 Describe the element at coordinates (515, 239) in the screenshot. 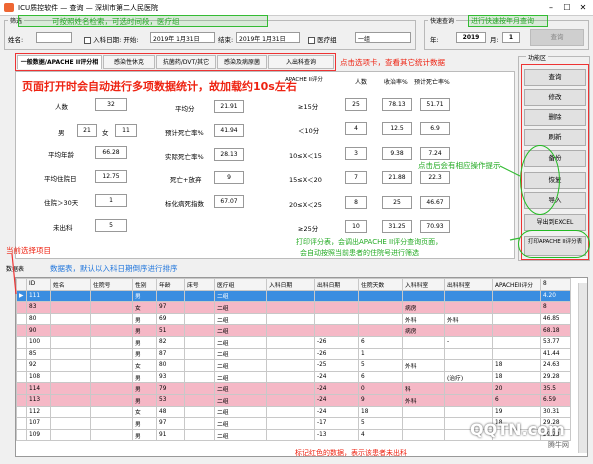

I see `print-arrow` at that location.